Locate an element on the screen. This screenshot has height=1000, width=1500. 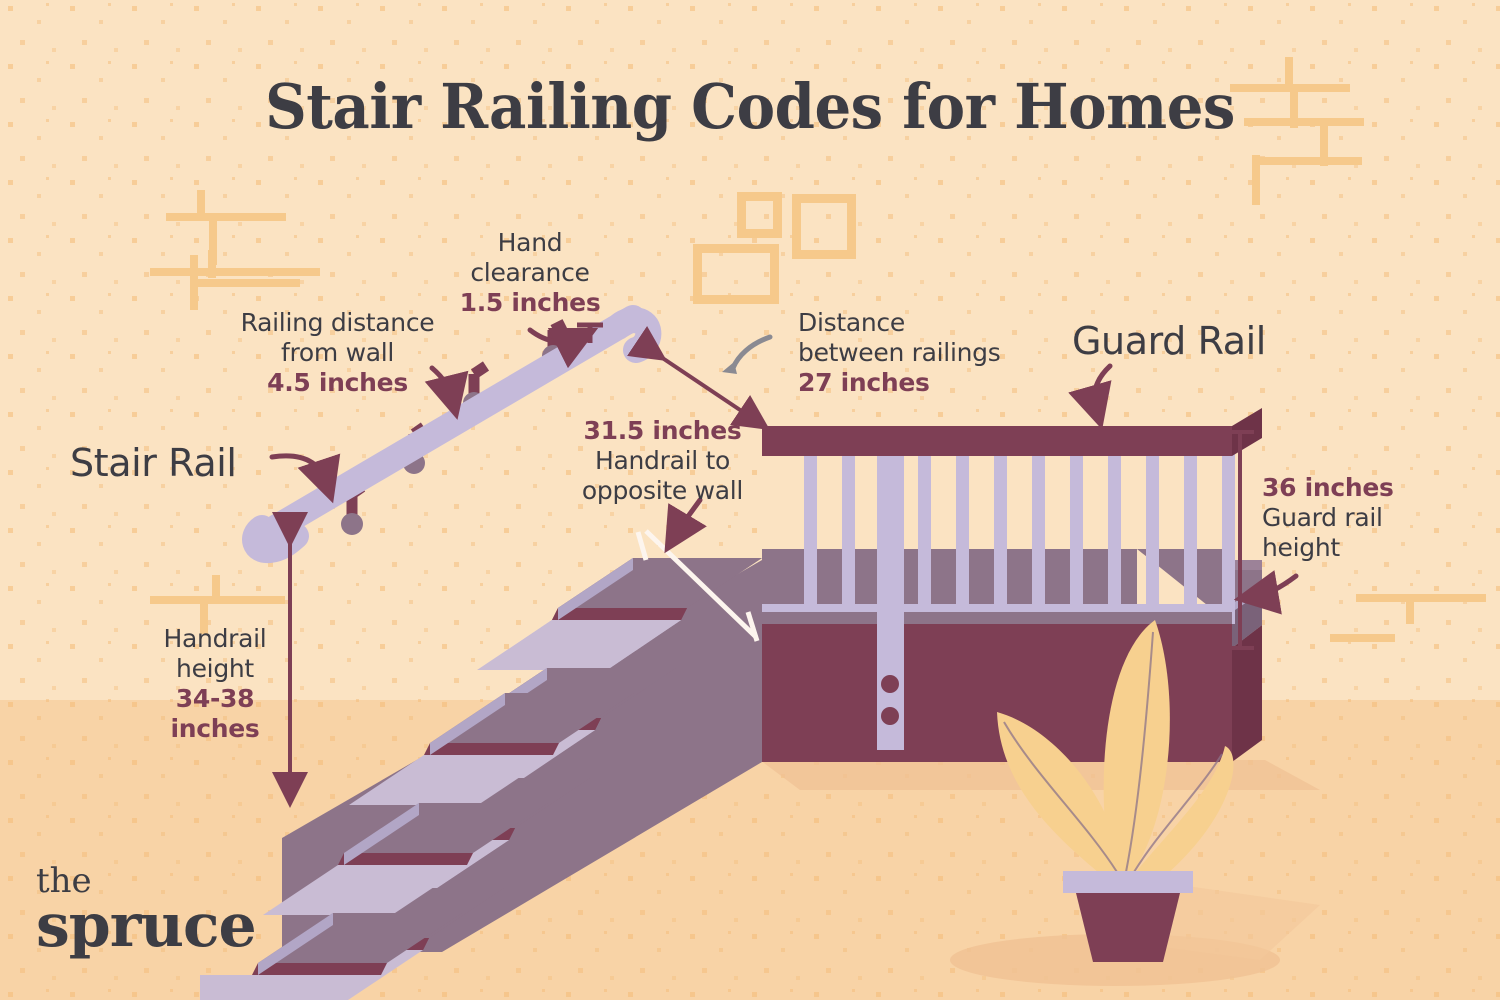
distance-between-value: 27 inches is located at coordinates (864, 382).